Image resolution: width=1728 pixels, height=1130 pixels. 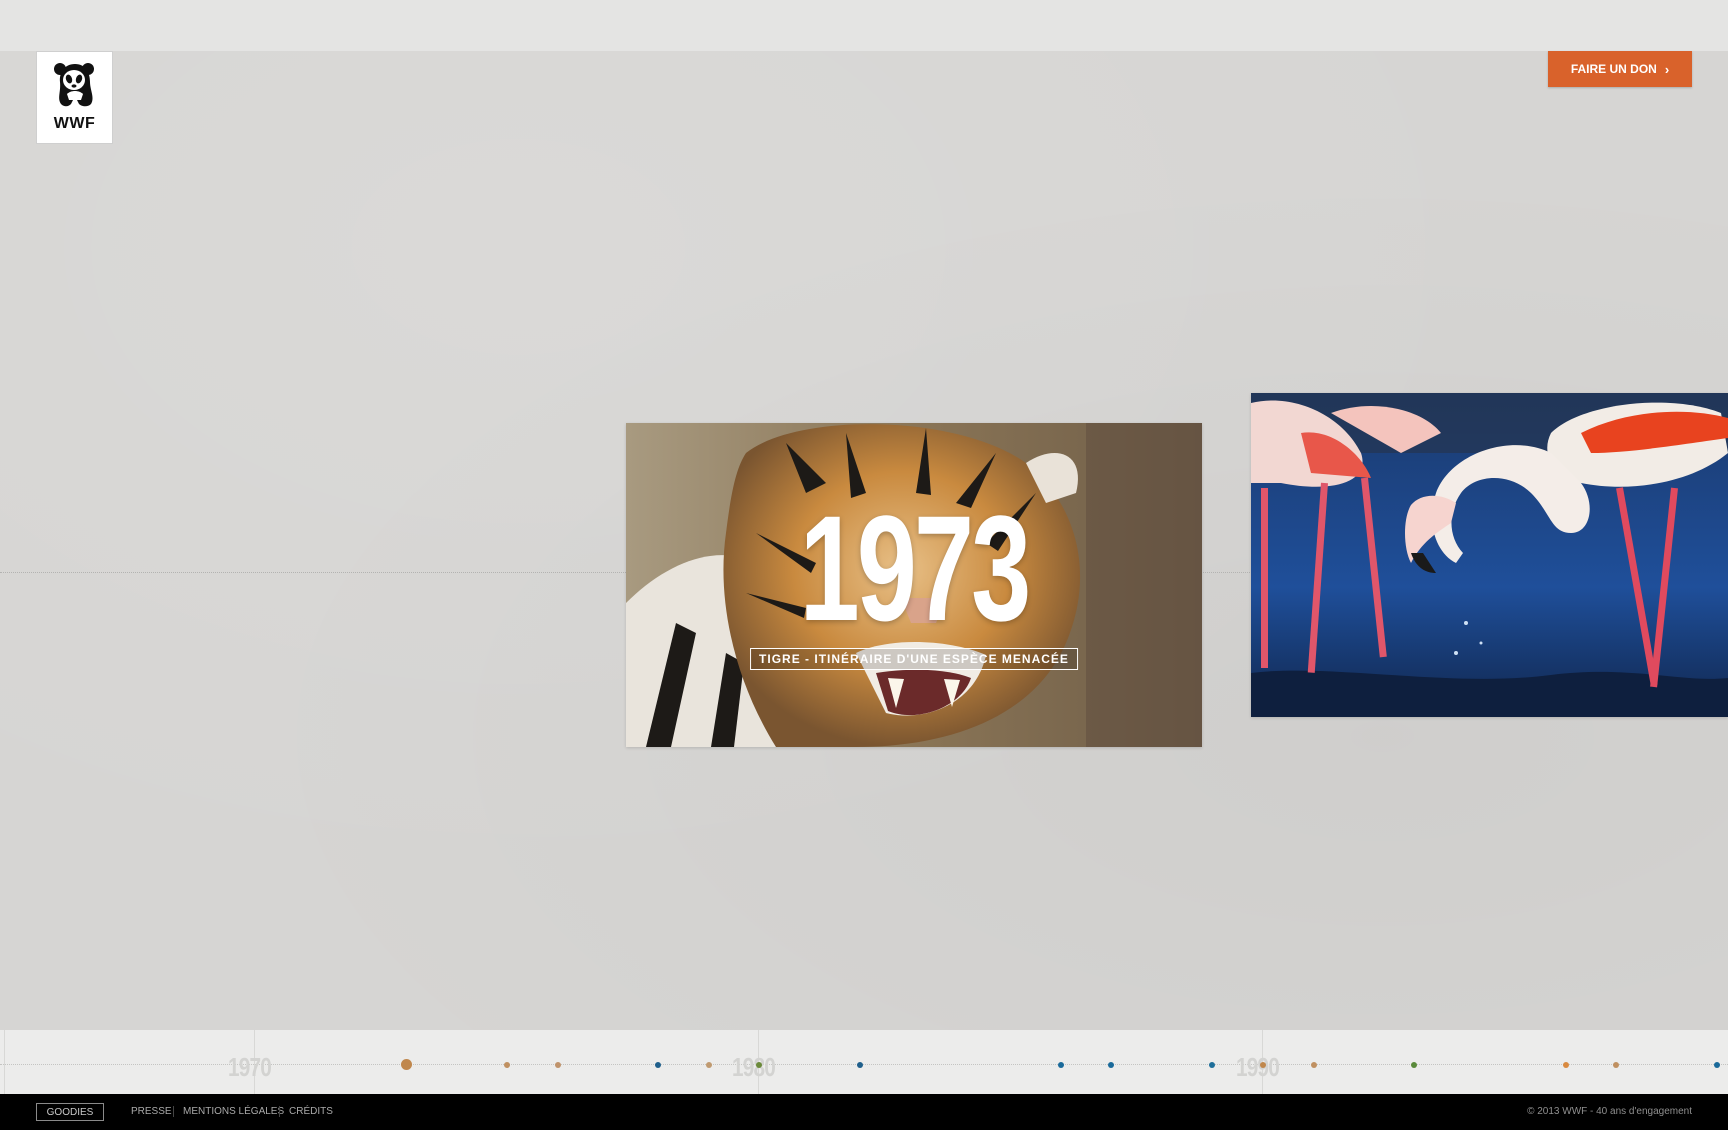 I want to click on decade-label: 1980, so click(x=754, y=1067).